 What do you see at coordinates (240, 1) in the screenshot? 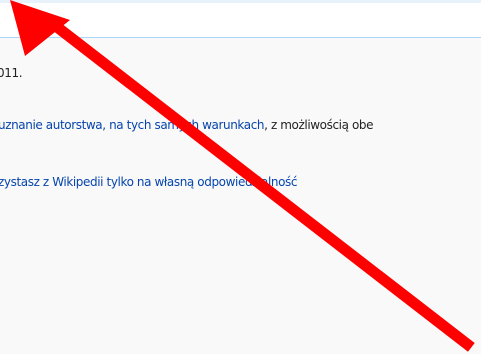
I see `top-edge` at bounding box center [240, 1].